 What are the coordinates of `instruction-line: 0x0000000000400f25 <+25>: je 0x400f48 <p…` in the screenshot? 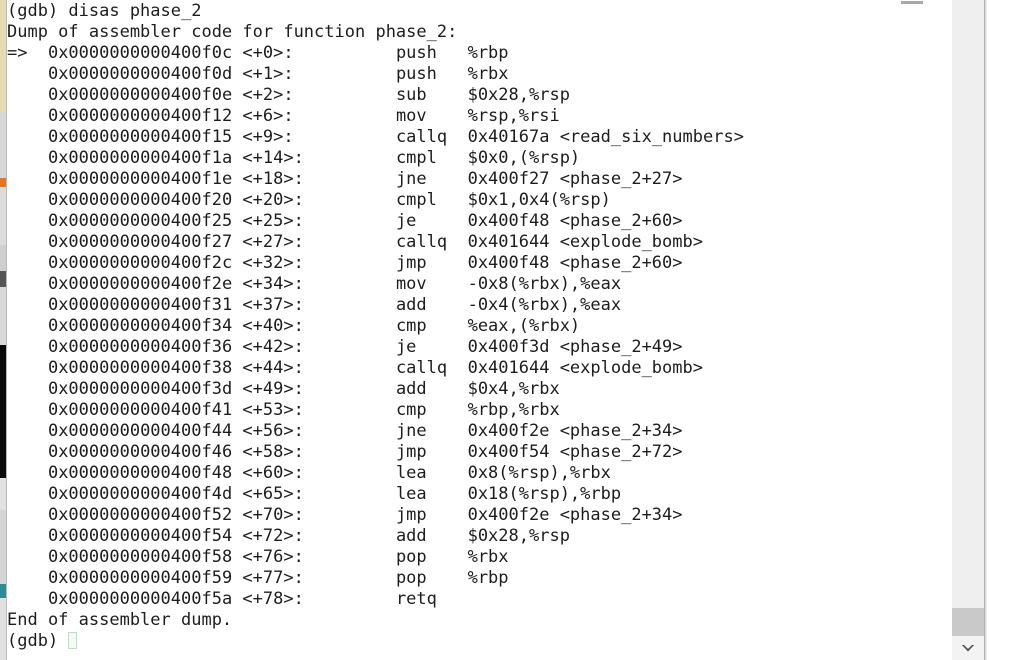 It's located at (479, 221).